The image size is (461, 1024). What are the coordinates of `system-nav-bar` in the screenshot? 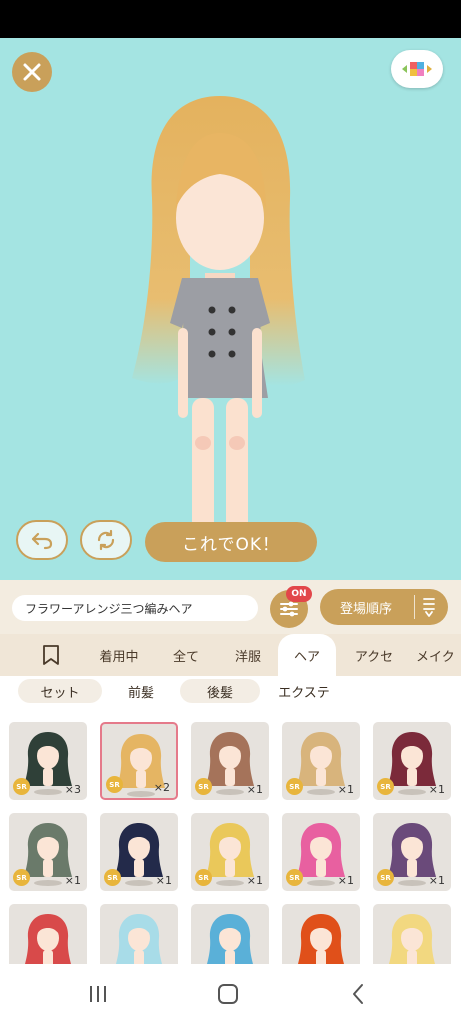 It's located at (230, 994).